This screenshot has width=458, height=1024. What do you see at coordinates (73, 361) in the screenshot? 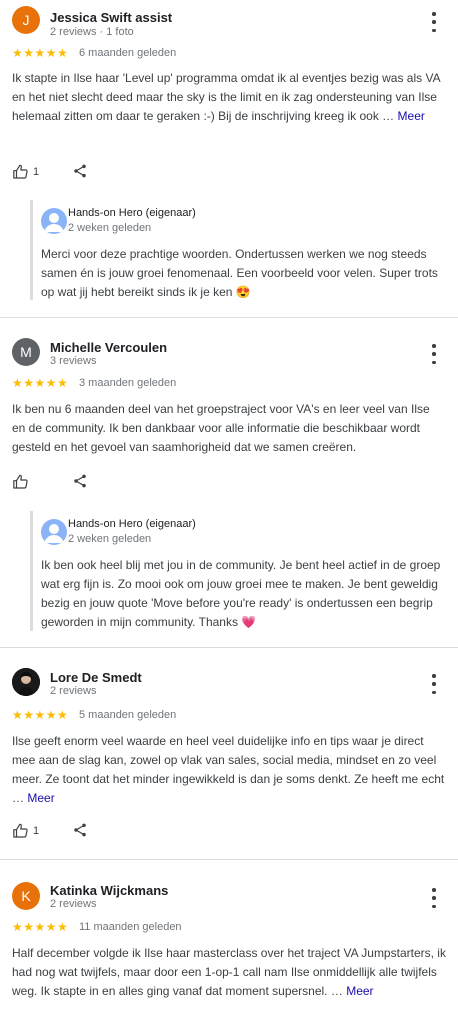
I see `reviewer-meta: 3 reviews` at bounding box center [73, 361].